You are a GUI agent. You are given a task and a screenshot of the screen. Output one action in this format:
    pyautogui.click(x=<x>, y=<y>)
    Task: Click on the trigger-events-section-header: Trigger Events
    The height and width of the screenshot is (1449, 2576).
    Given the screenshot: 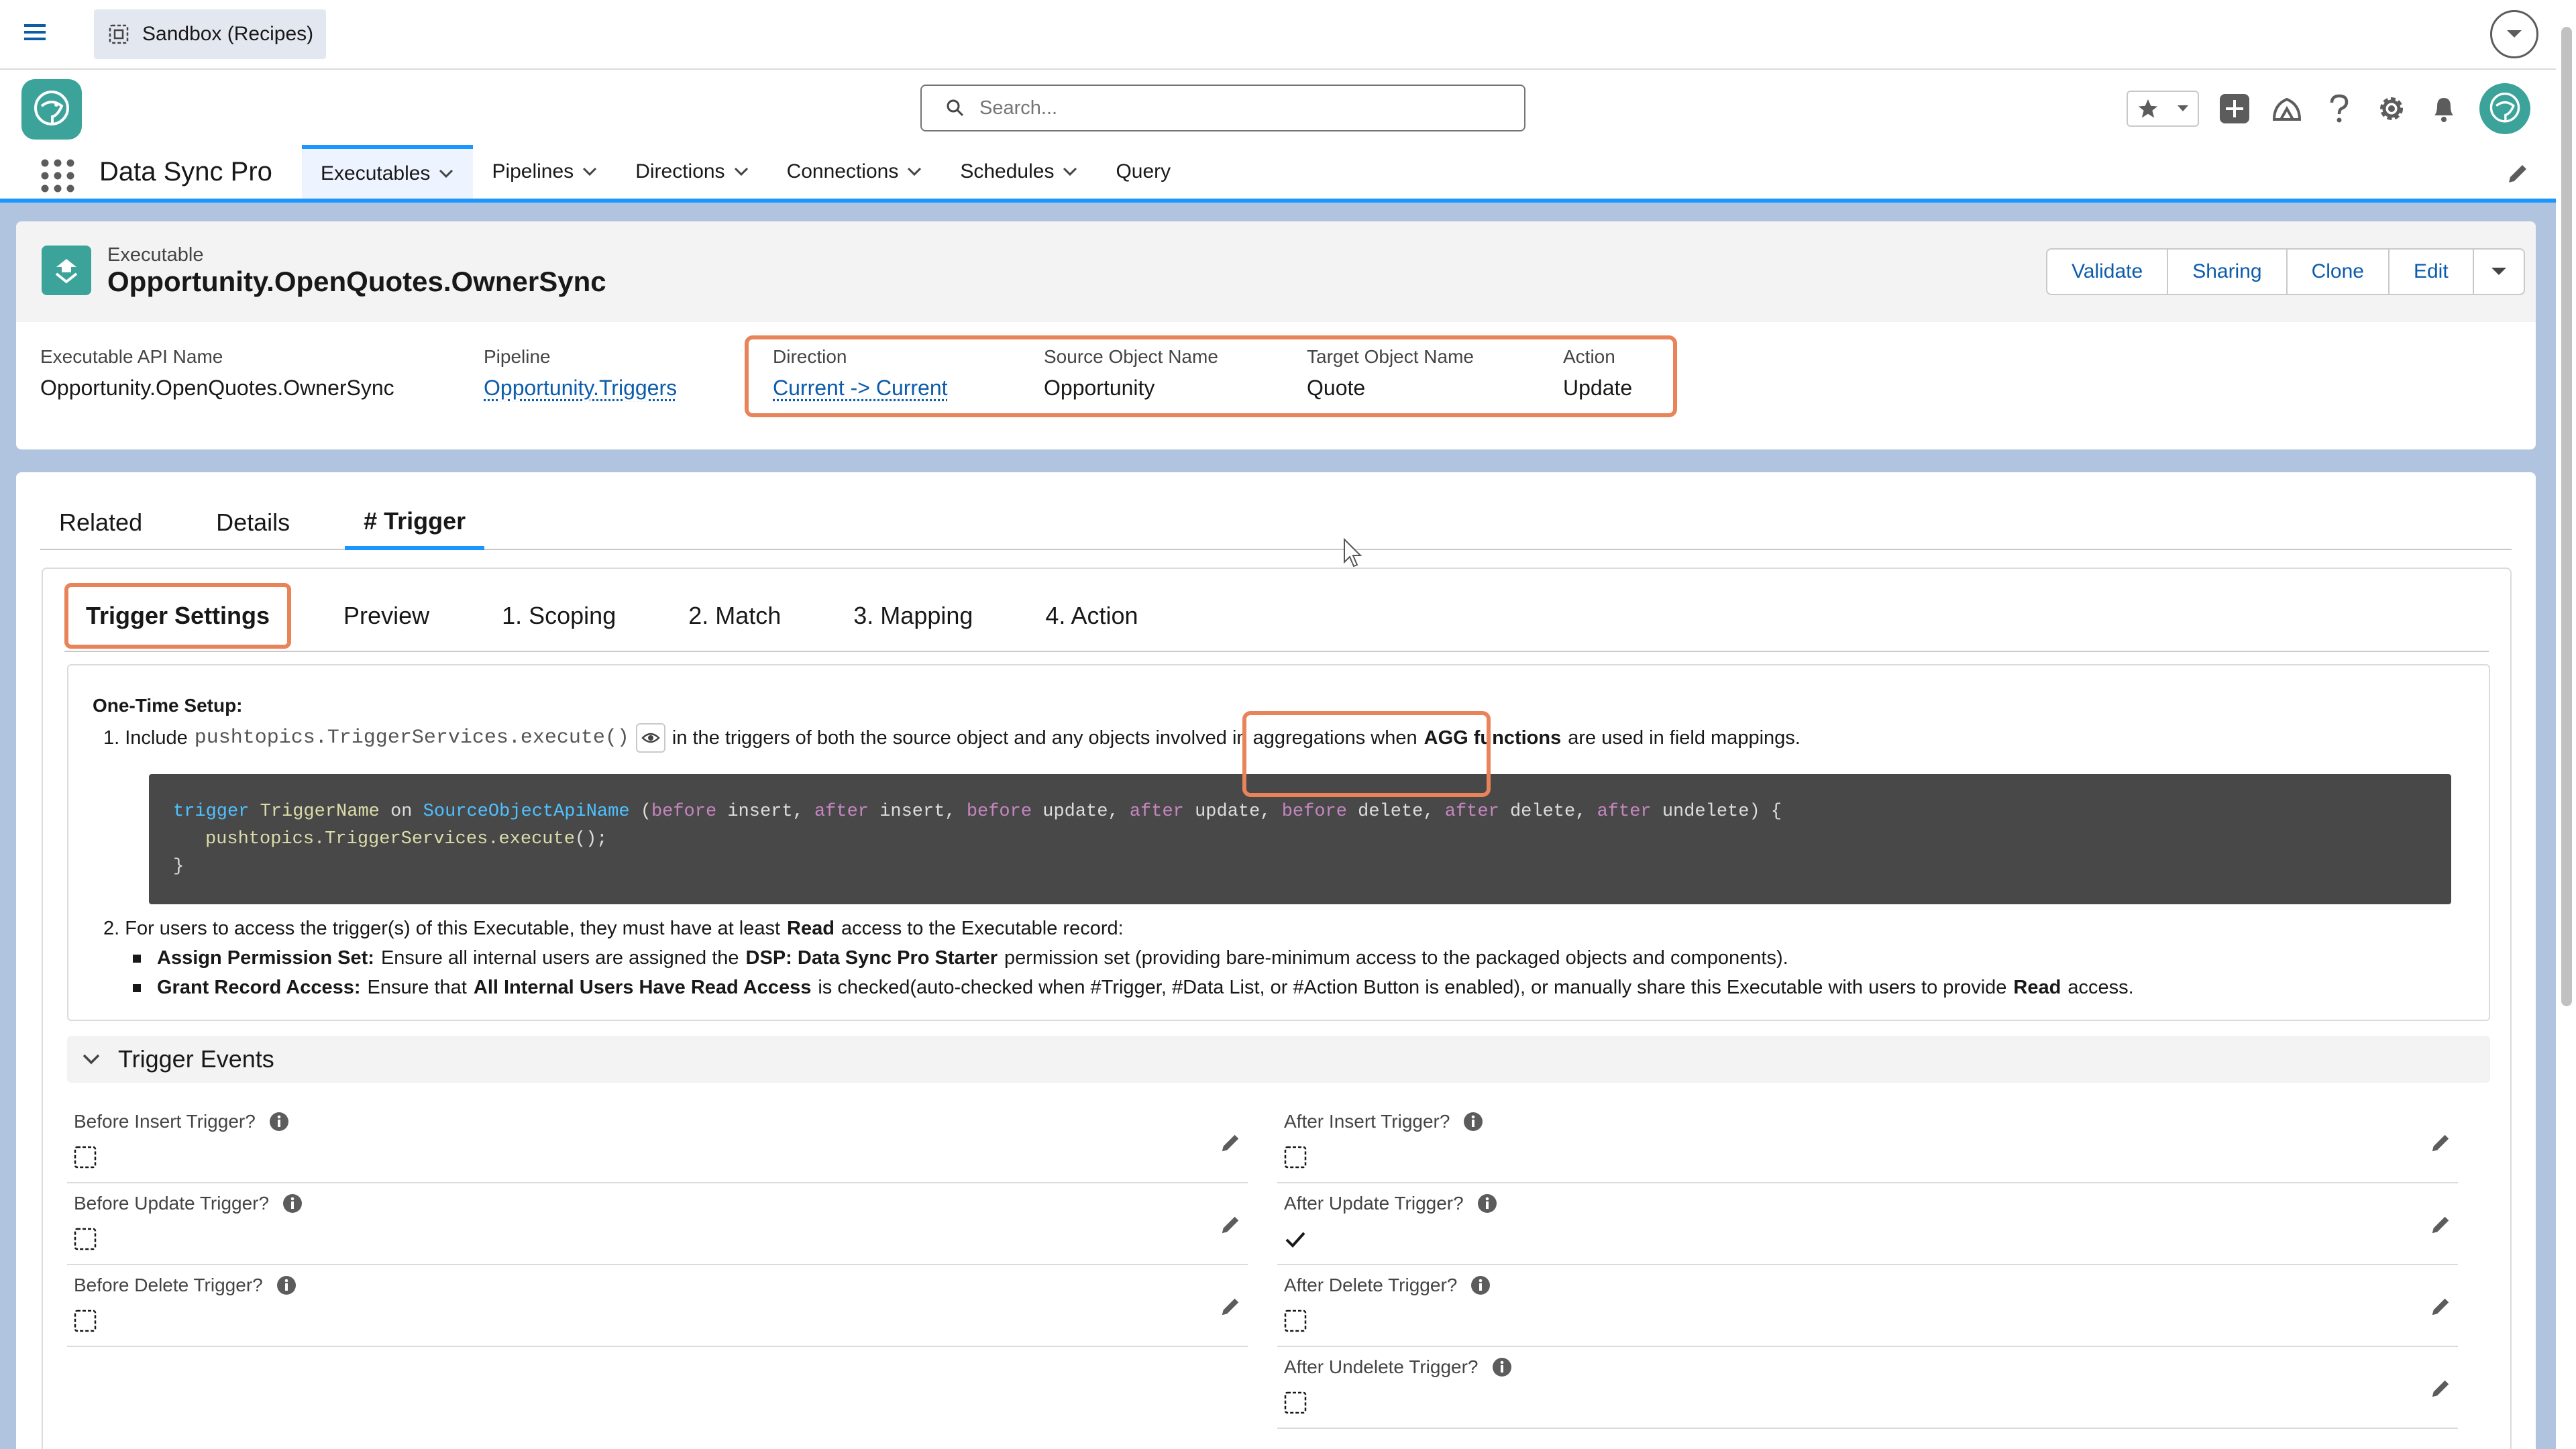 What is the action you would take?
    pyautogui.click(x=1278, y=1059)
    